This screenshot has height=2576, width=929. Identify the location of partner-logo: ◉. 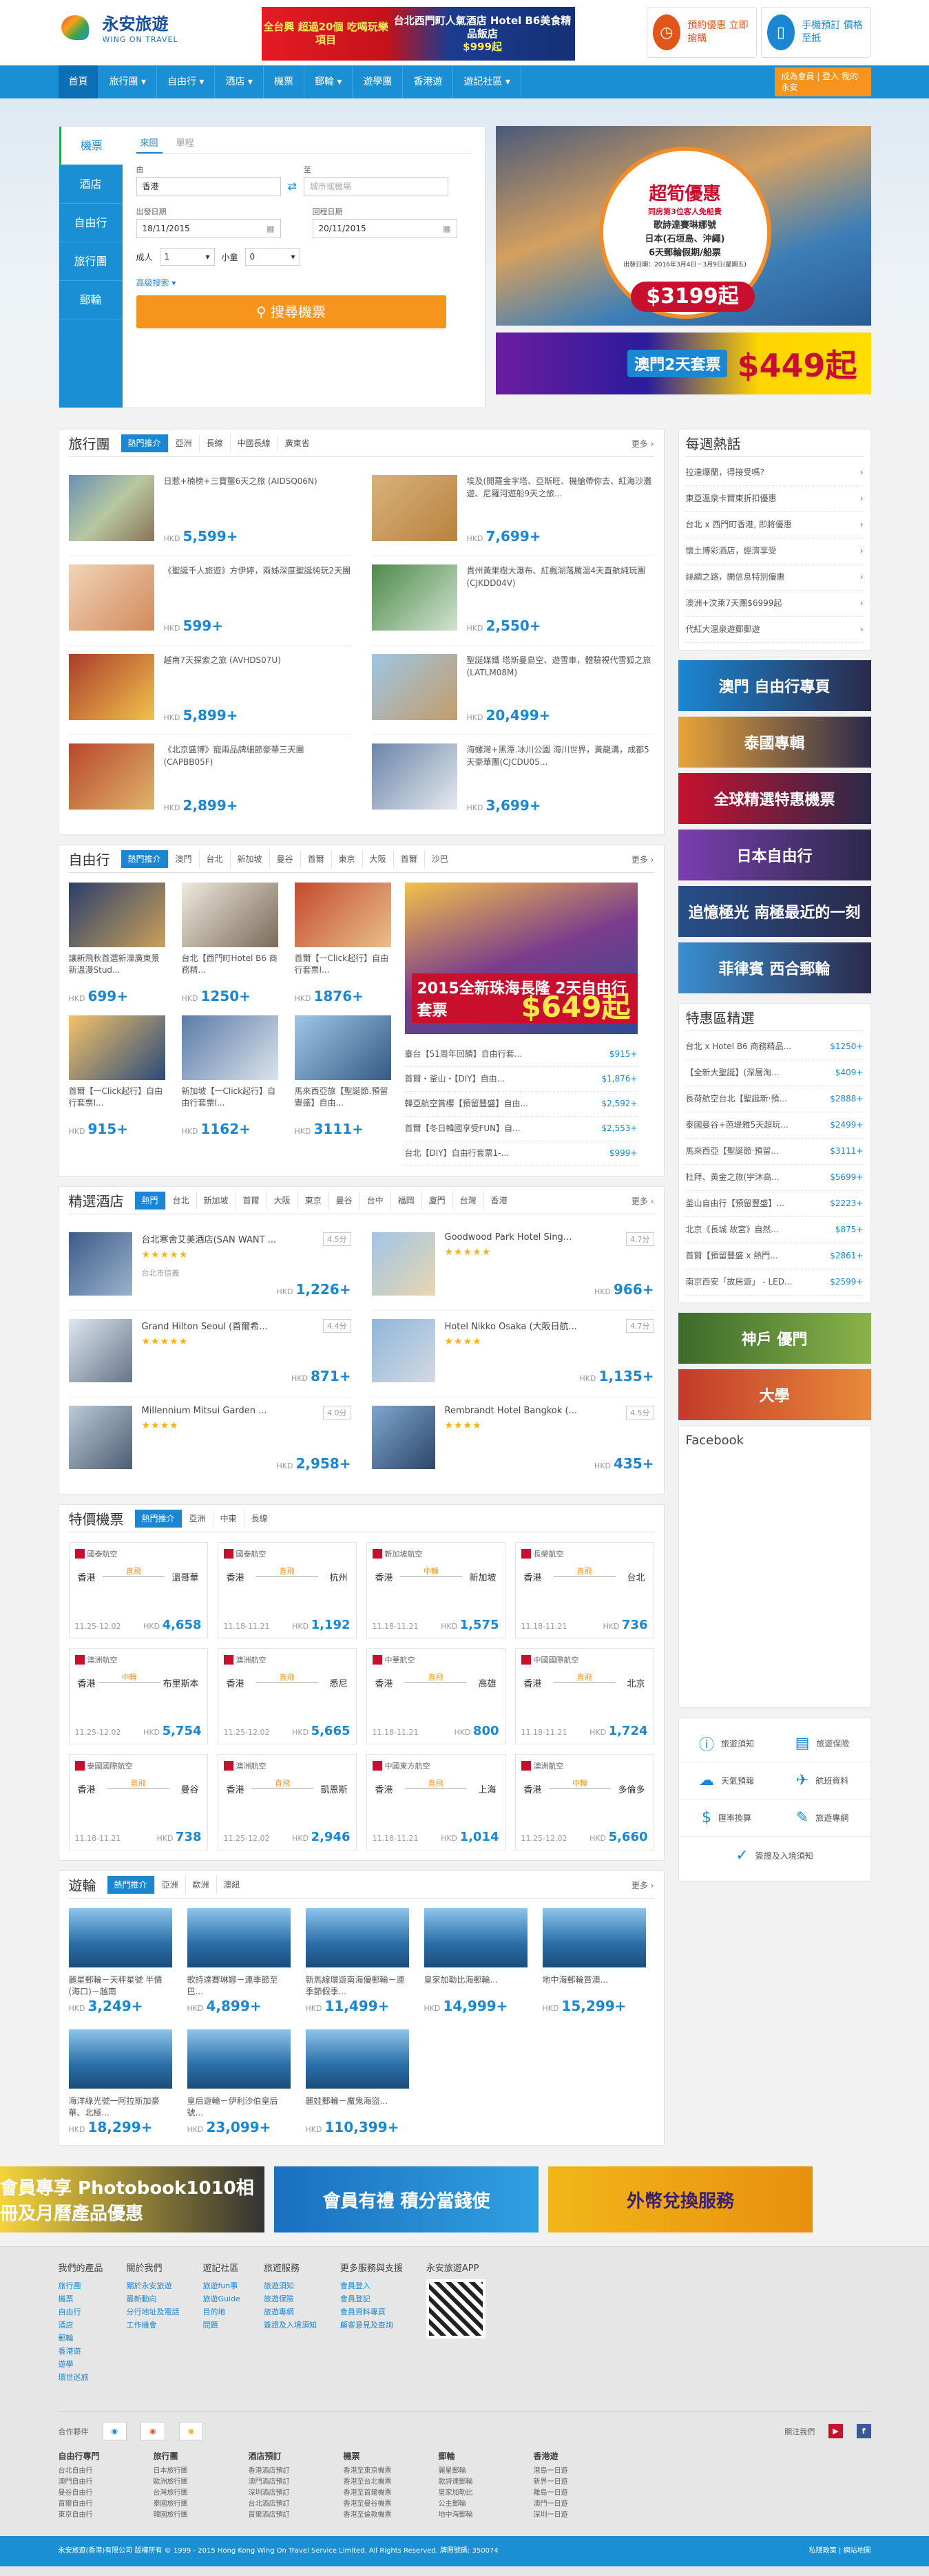
(191, 2431).